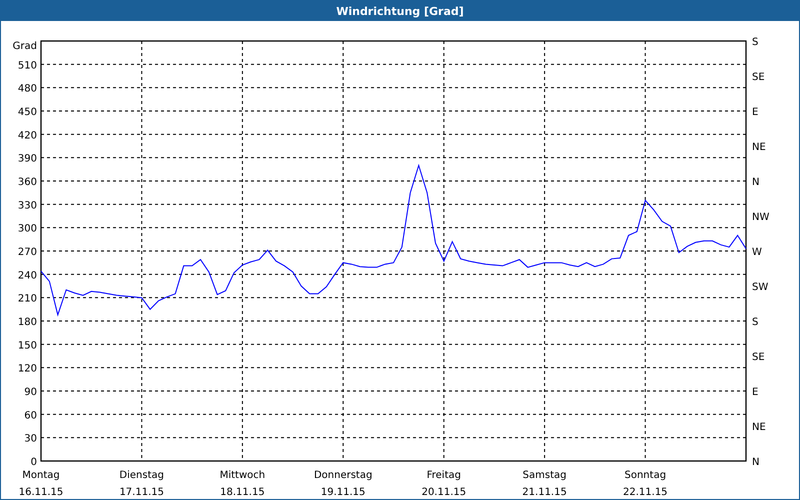  What do you see at coordinates (27, 206) in the screenshot?
I see `axis-tick-label: 330` at bounding box center [27, 206].